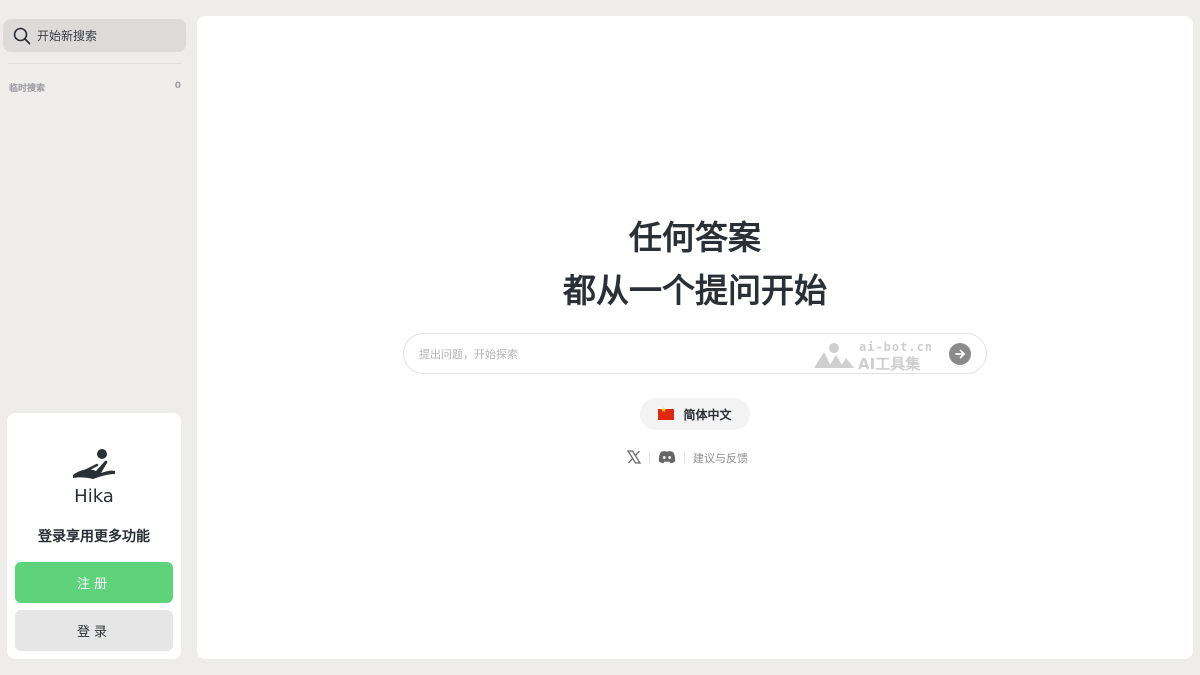 Image resolution: width=1200 pixels, height=675 pixels. Describe the element at coordinates (67, 36) in the screenshot. I see `new-search-label: 开始新搜索` at that location.